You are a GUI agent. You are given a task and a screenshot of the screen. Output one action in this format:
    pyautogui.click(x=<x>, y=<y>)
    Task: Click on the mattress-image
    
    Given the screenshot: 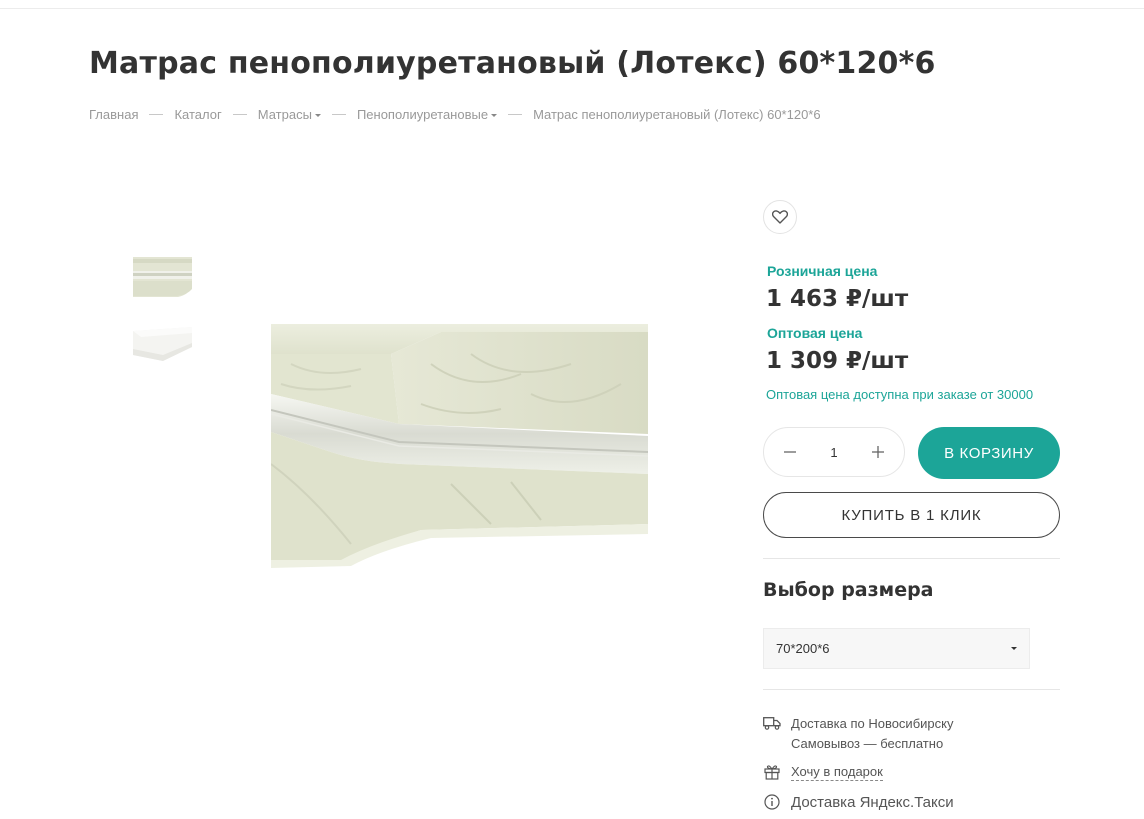 What is the action you would take?
    pyautogui.click(x=459, y=448)
    